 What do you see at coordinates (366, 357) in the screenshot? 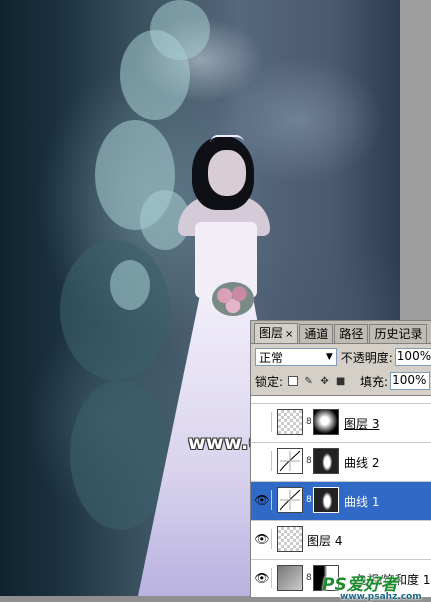
I see `opacity-label: 不透明度:` at bounding box center [366, 357].